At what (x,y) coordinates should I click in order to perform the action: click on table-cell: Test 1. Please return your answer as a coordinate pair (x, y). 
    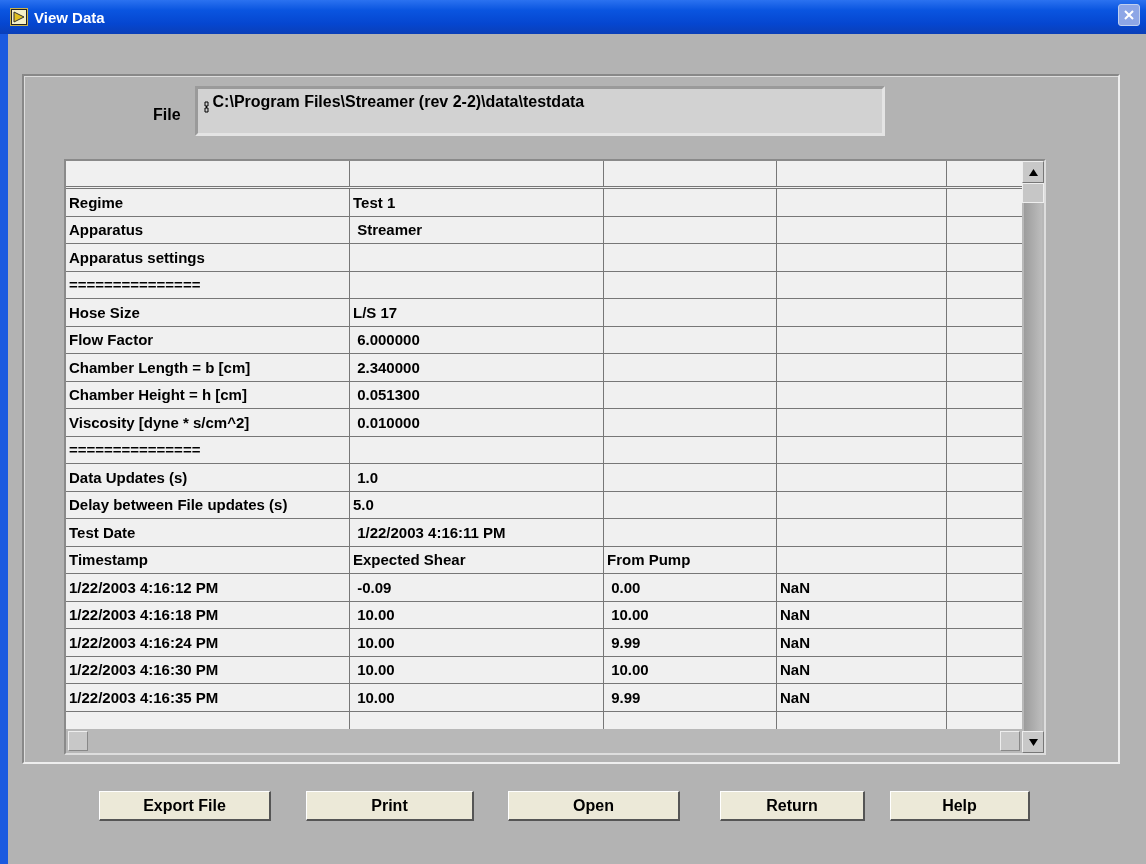
    Looking at the image, I should click on (374, 202).